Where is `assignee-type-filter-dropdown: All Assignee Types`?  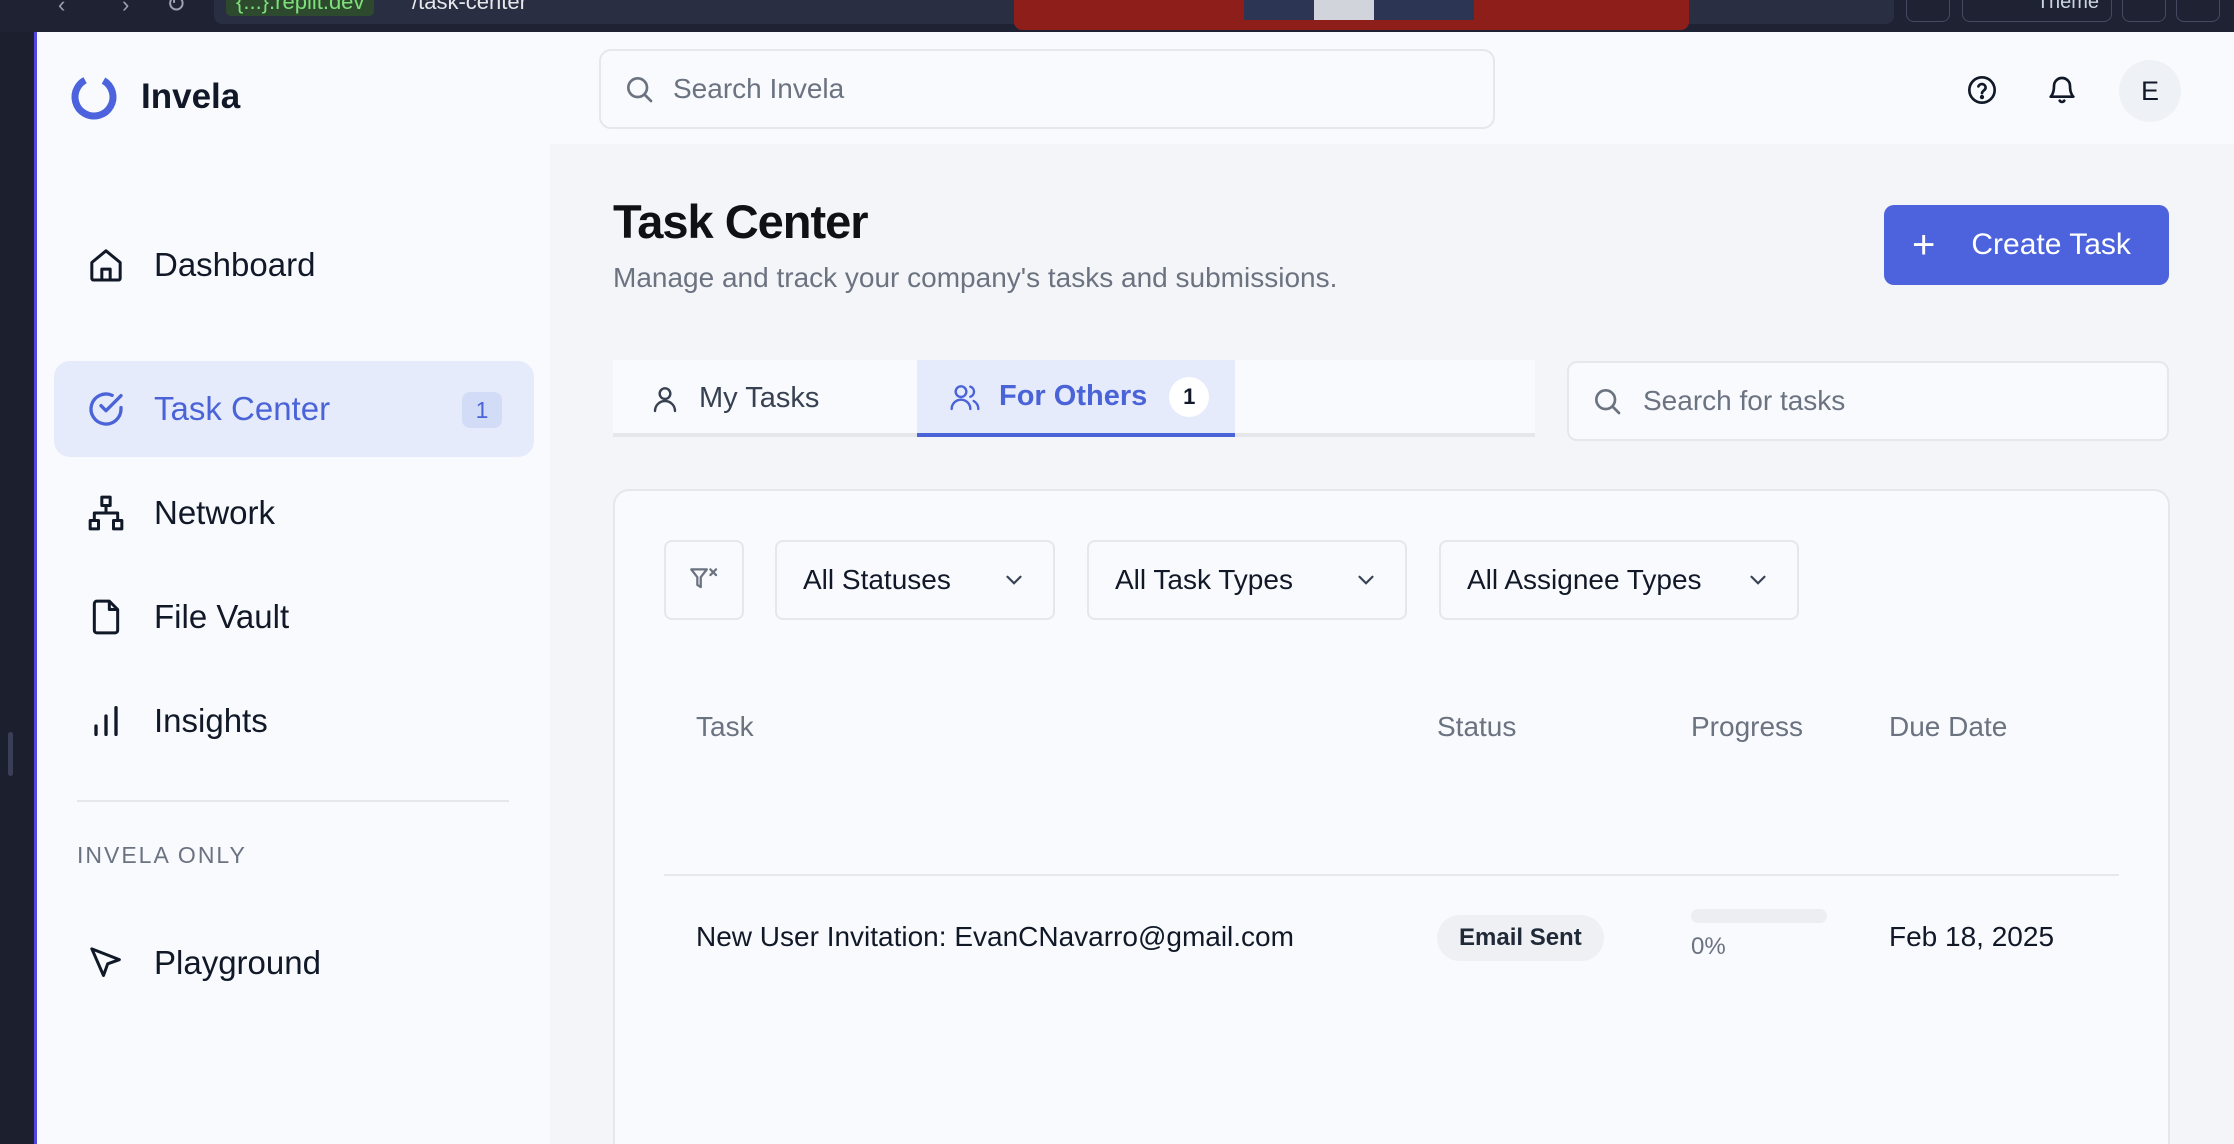 assignee-type-filter-dropdown: All Assignee Types is located at coordinates (1619, 580).